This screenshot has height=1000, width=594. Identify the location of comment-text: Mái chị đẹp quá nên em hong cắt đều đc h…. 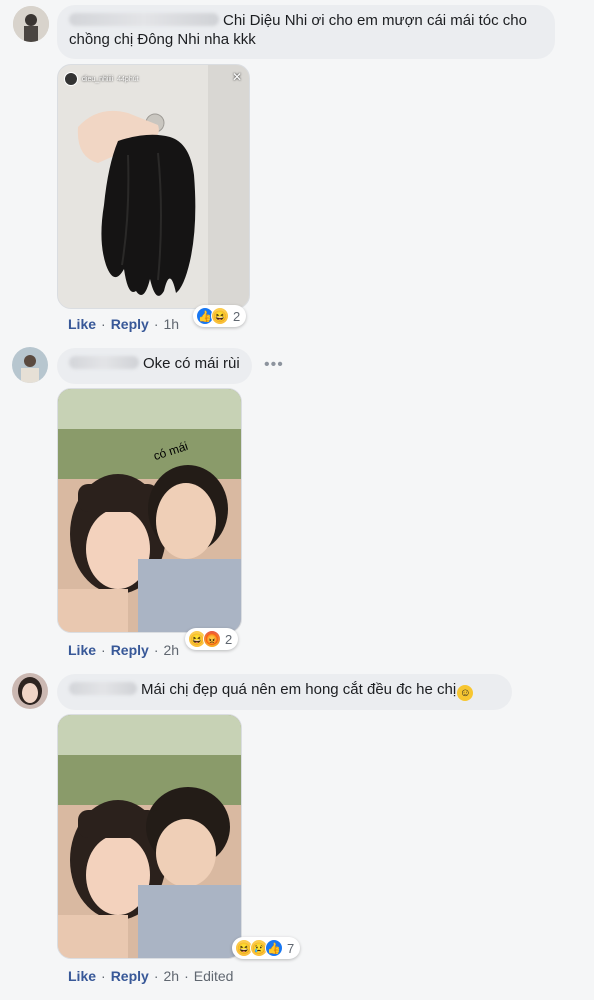
(299, 689).